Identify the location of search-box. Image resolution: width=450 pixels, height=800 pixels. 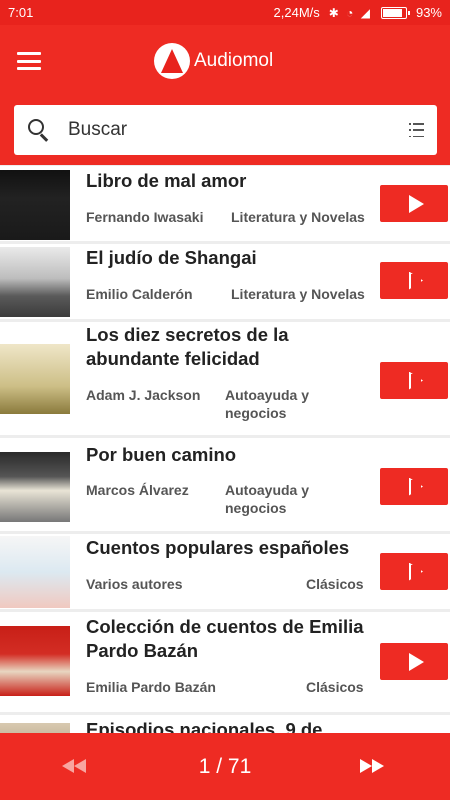
(225, 130).